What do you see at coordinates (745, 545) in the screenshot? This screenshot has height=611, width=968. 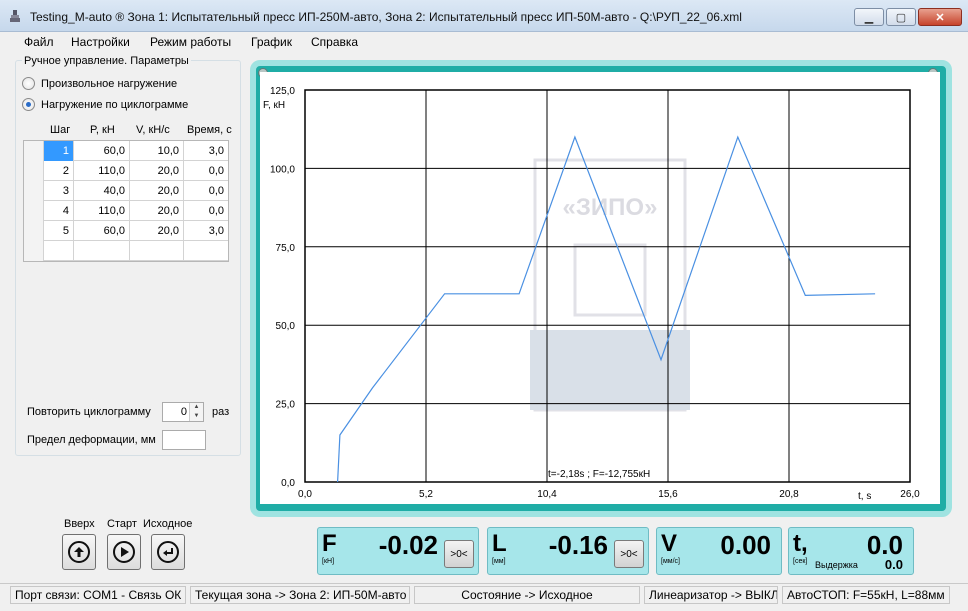 I see `velocity-value: 0.00` at bounding box center [745, 545].